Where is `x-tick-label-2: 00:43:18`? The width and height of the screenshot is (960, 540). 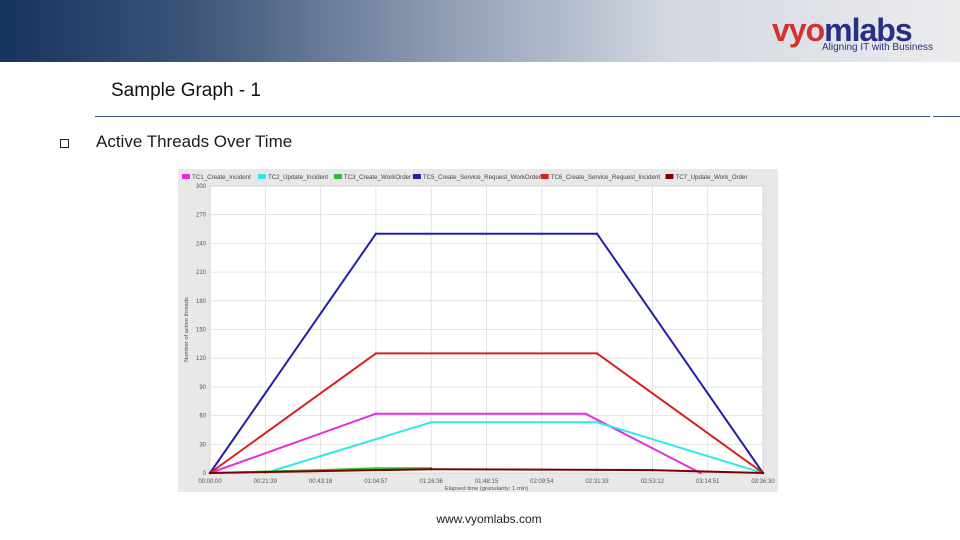
x-tick-label-2: 00:43:18 is located at coordinates (321, 482).